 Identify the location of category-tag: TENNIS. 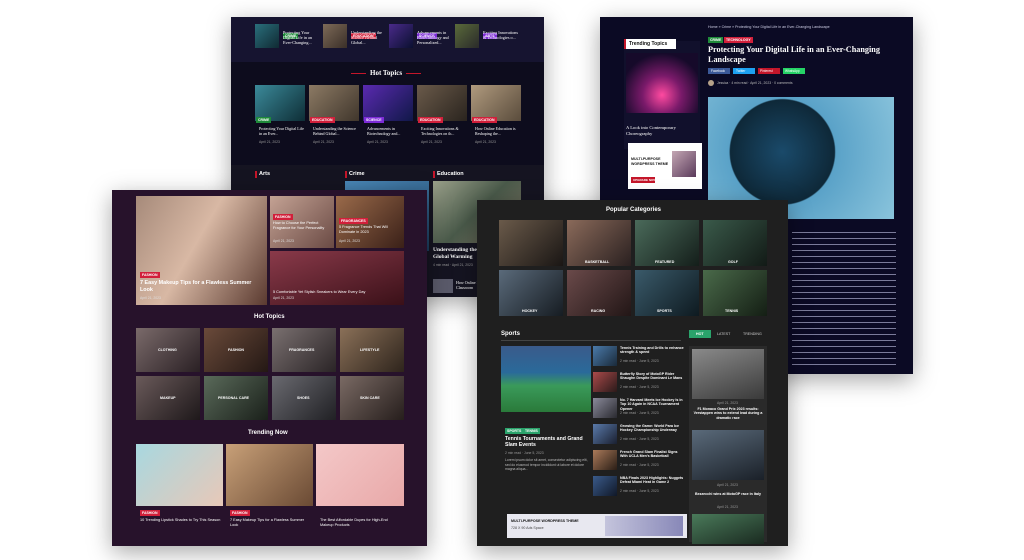
(531, 431).